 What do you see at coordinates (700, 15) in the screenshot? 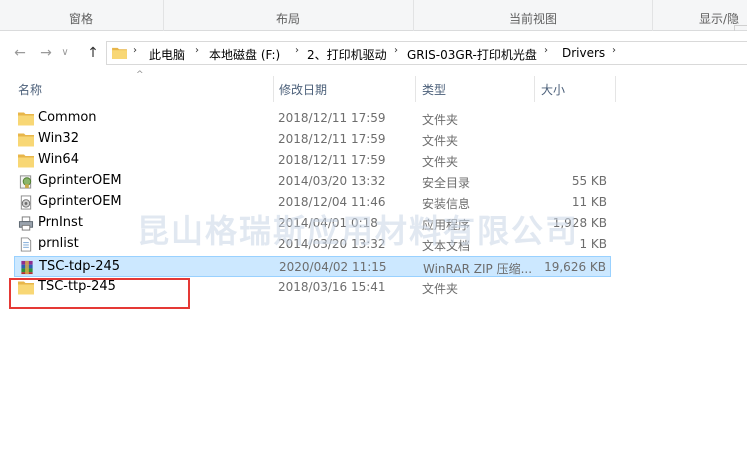
I see `ribbon-group-show-hide: 显示/隐` at bounding box center [700, 15].